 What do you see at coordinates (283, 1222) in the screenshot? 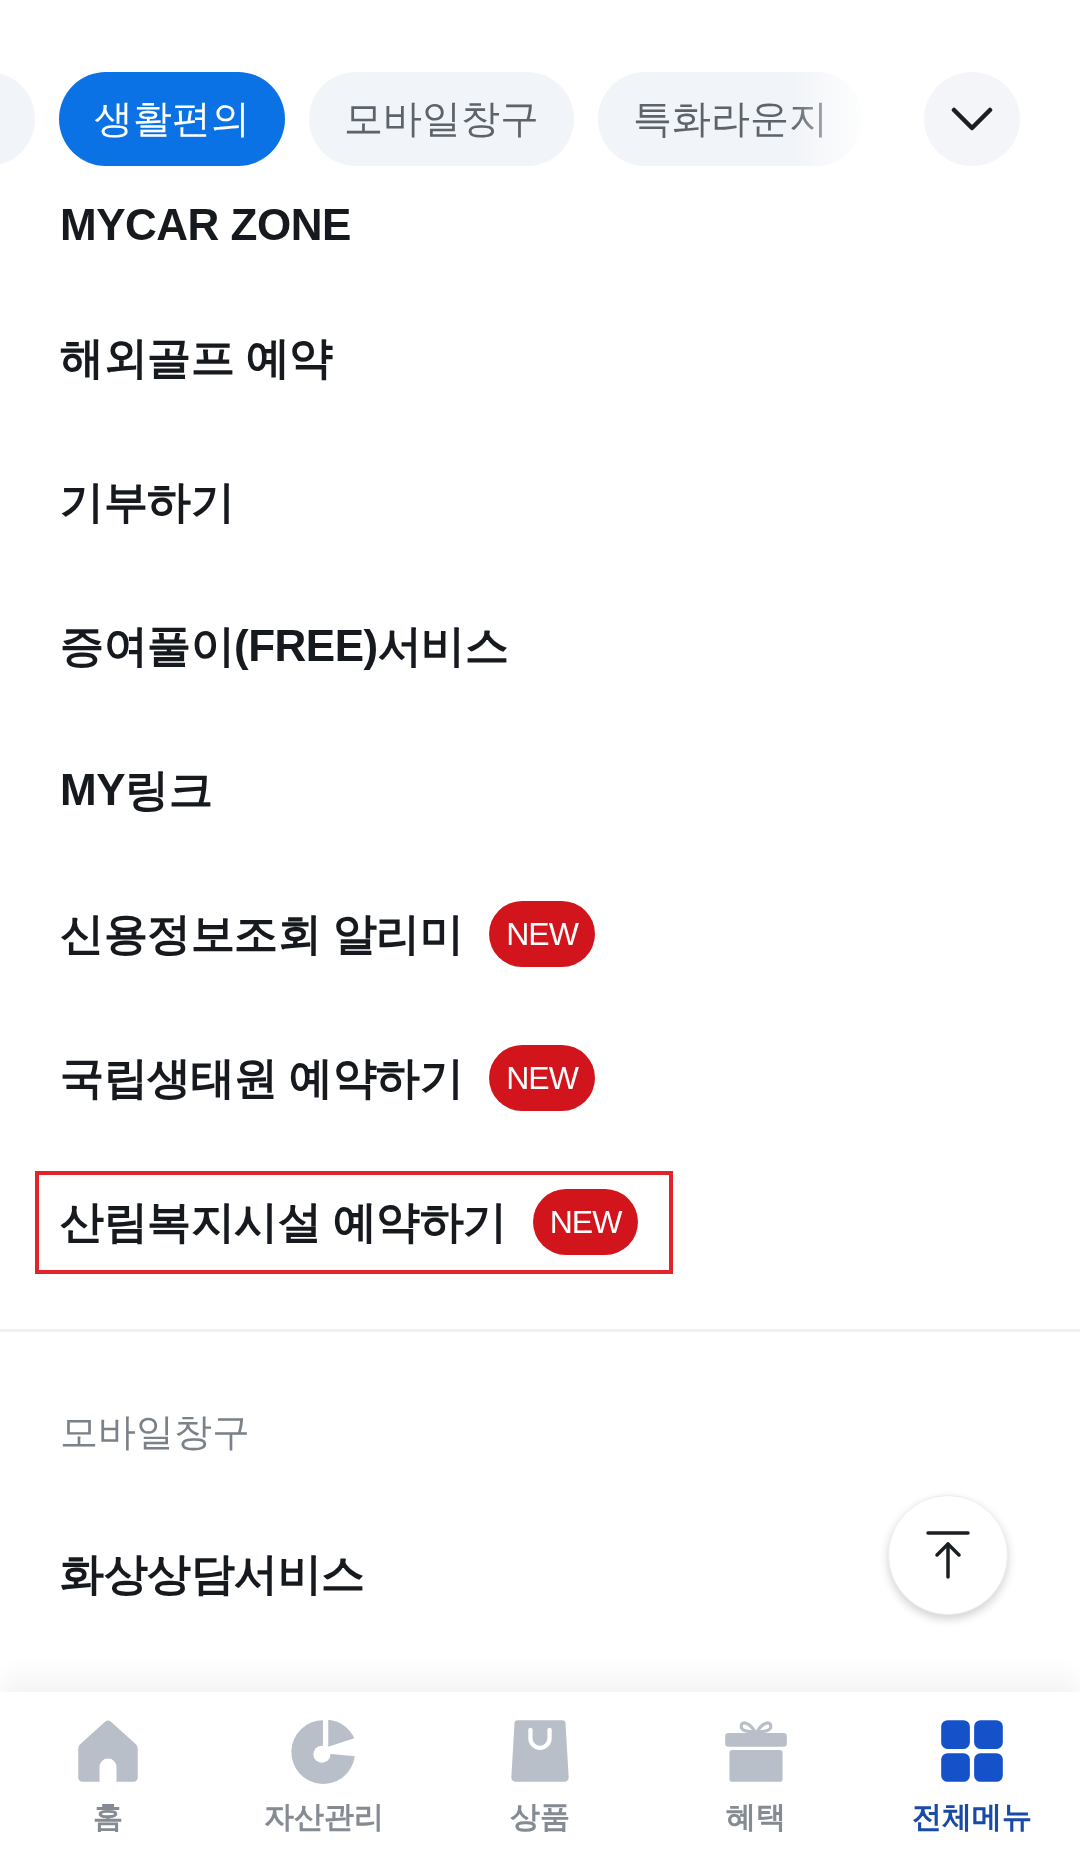
I see `menu-item: 산림복지시설 예약하기` at bounding box center [283, 1222].